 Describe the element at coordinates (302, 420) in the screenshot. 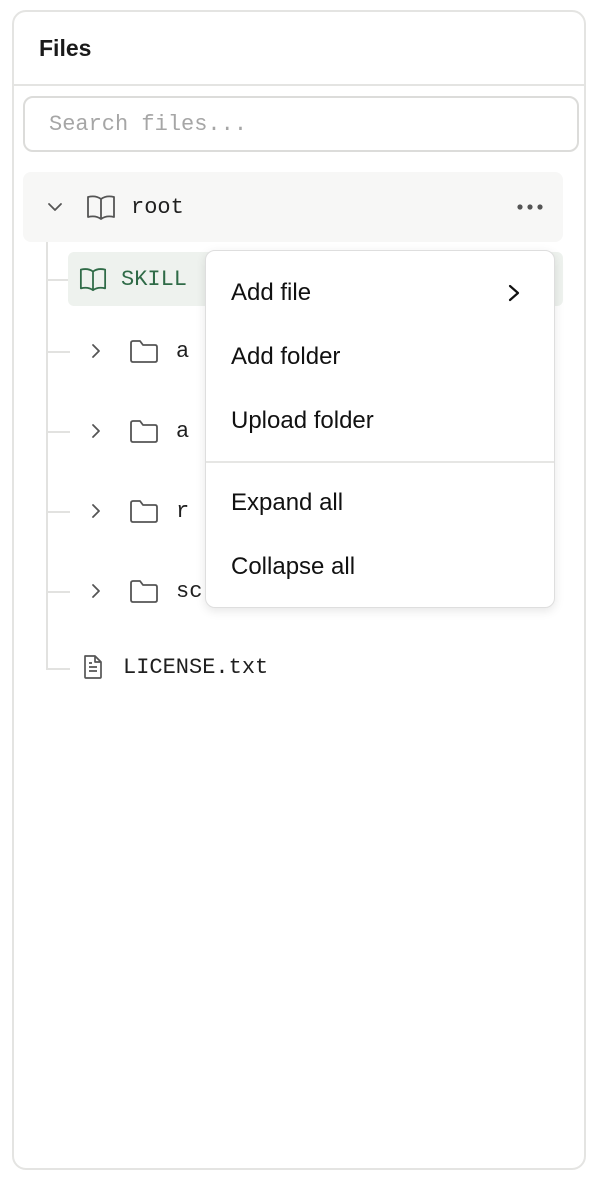

I see `menu-item-label: Upload folder` at that location.